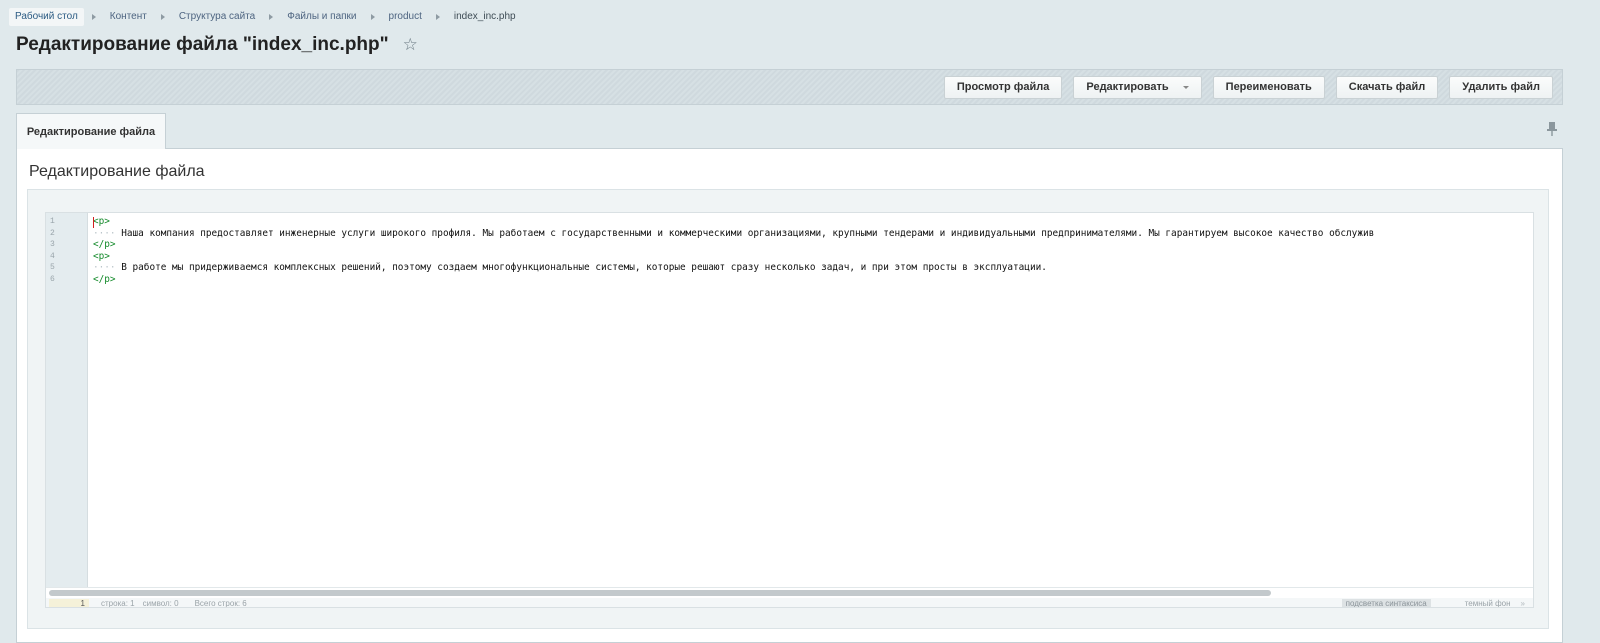 This screenshot has height=643, width=1600. Describe the element at coordinates (789, 131) in the screenshot. I see `tabs-bar: Редактирование файла` at that location.